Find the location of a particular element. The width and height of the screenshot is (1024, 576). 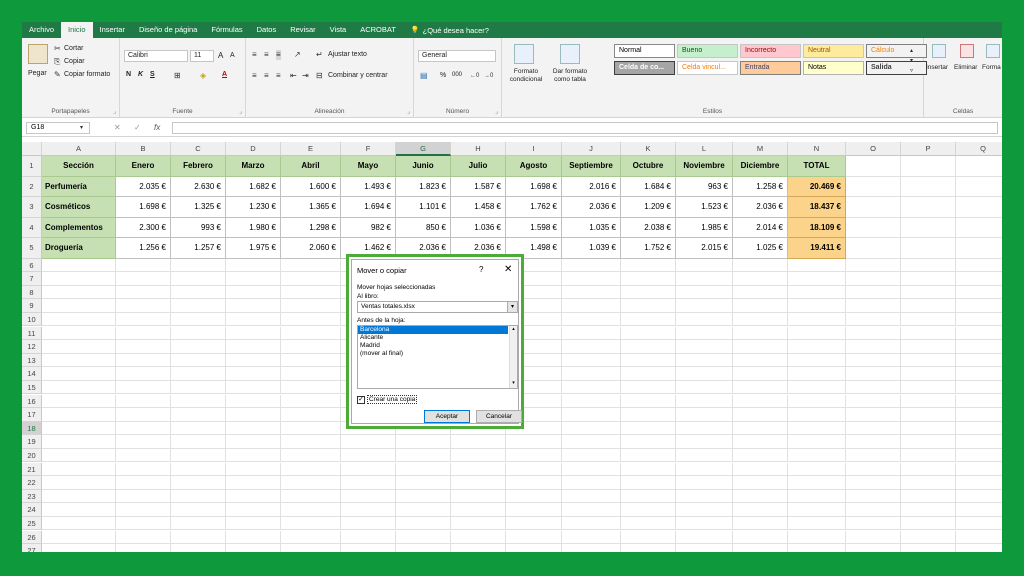

value-cell: 2.015 € is located at coordinates (704, 248).